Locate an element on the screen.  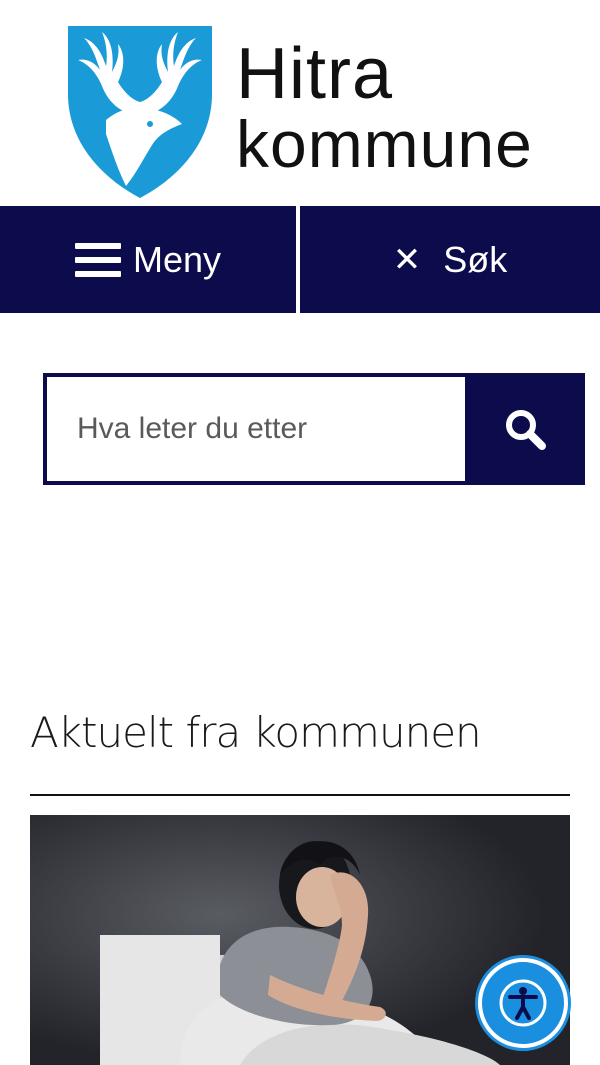
main-navbar: Meny ✕ Søk is located at coordinates (300, 259).